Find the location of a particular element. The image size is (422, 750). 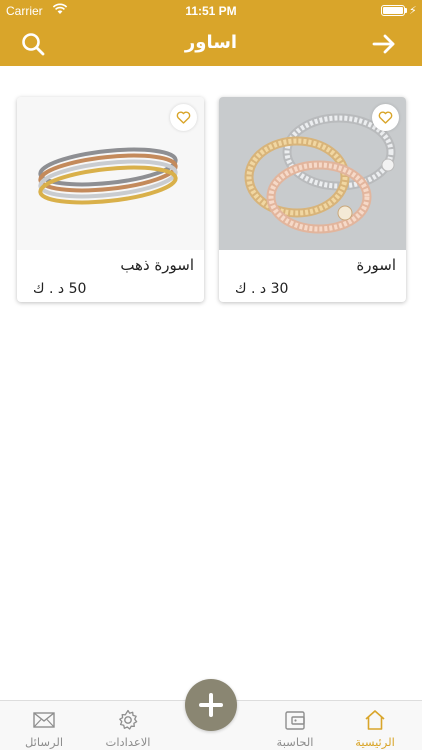

add-button is located at coordinates (211, 705).